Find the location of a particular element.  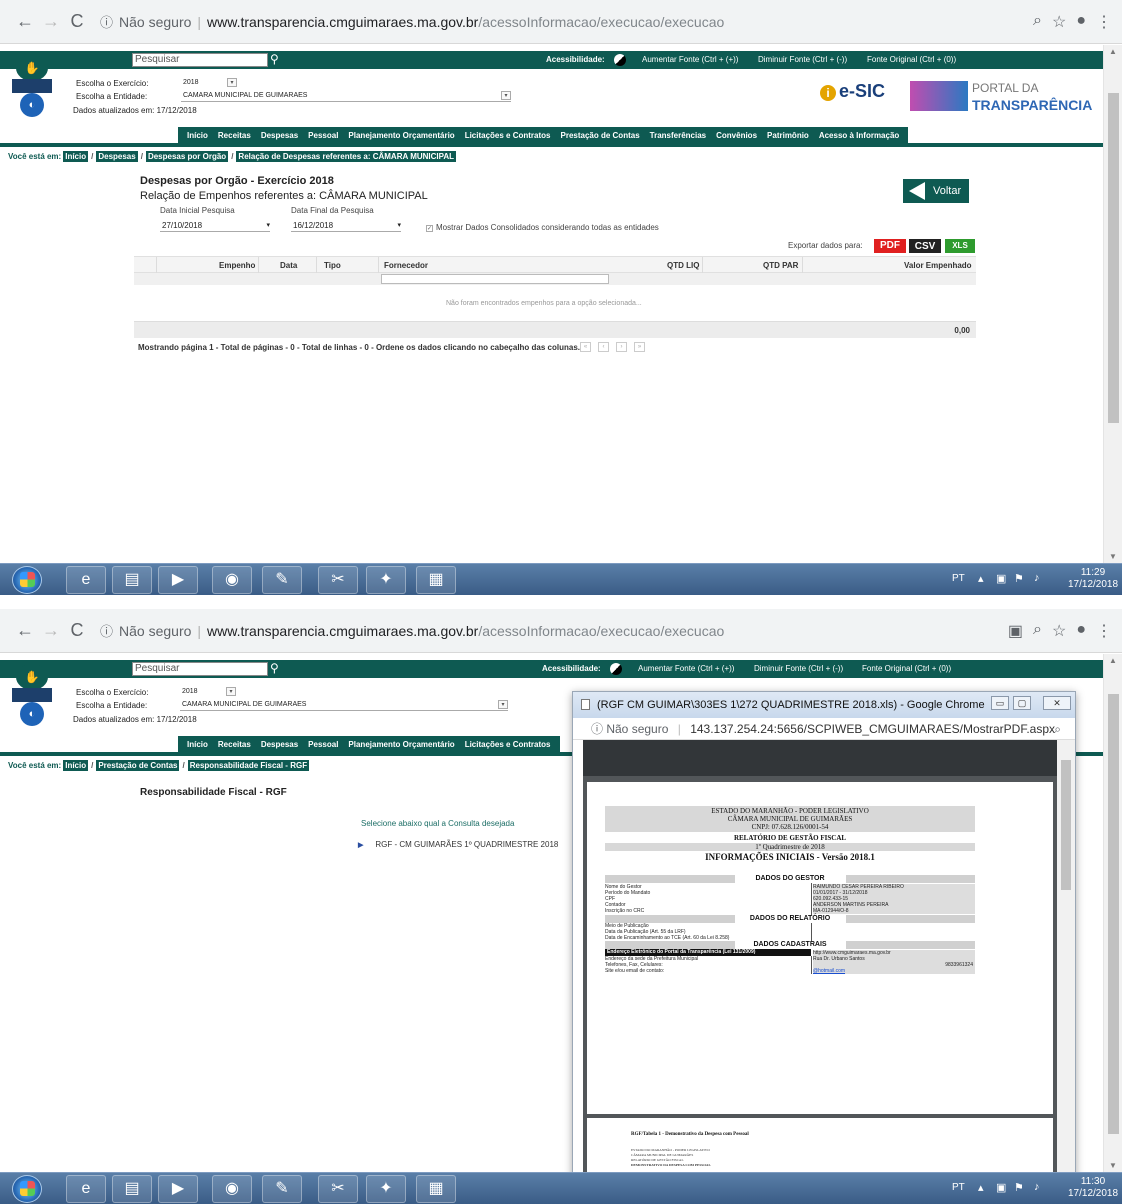

col-qtd-liq: QTD LIQ is located at coordinates (683, 265).